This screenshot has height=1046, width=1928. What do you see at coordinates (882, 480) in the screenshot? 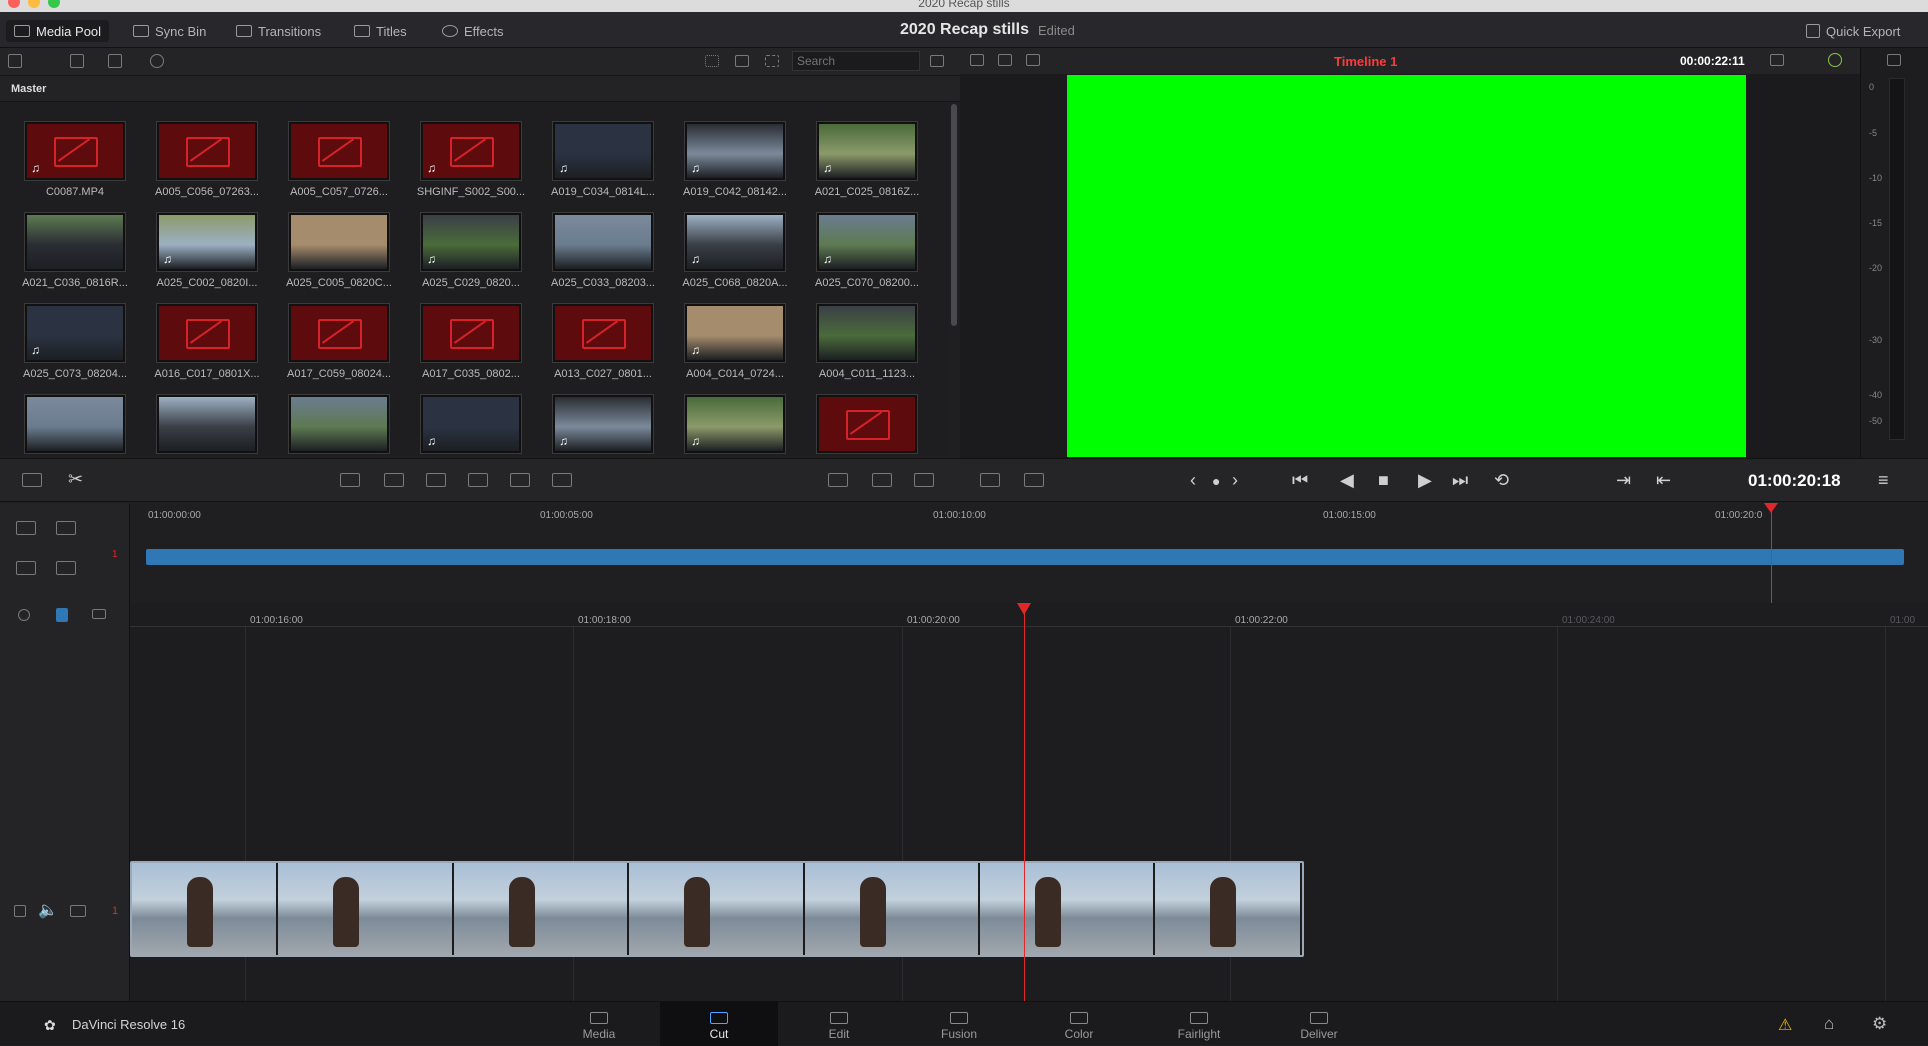
I see `picture-in-picture-icon` at bounding box center [882, 480].